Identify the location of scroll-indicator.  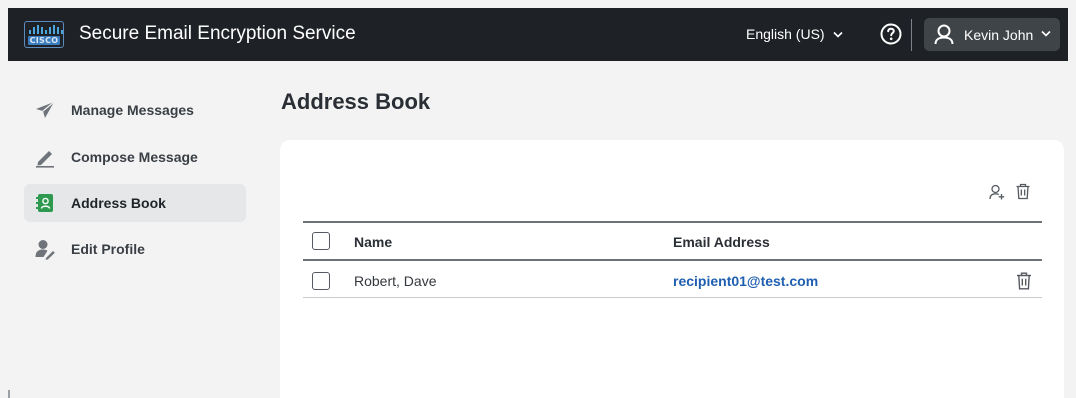
(9, 394).